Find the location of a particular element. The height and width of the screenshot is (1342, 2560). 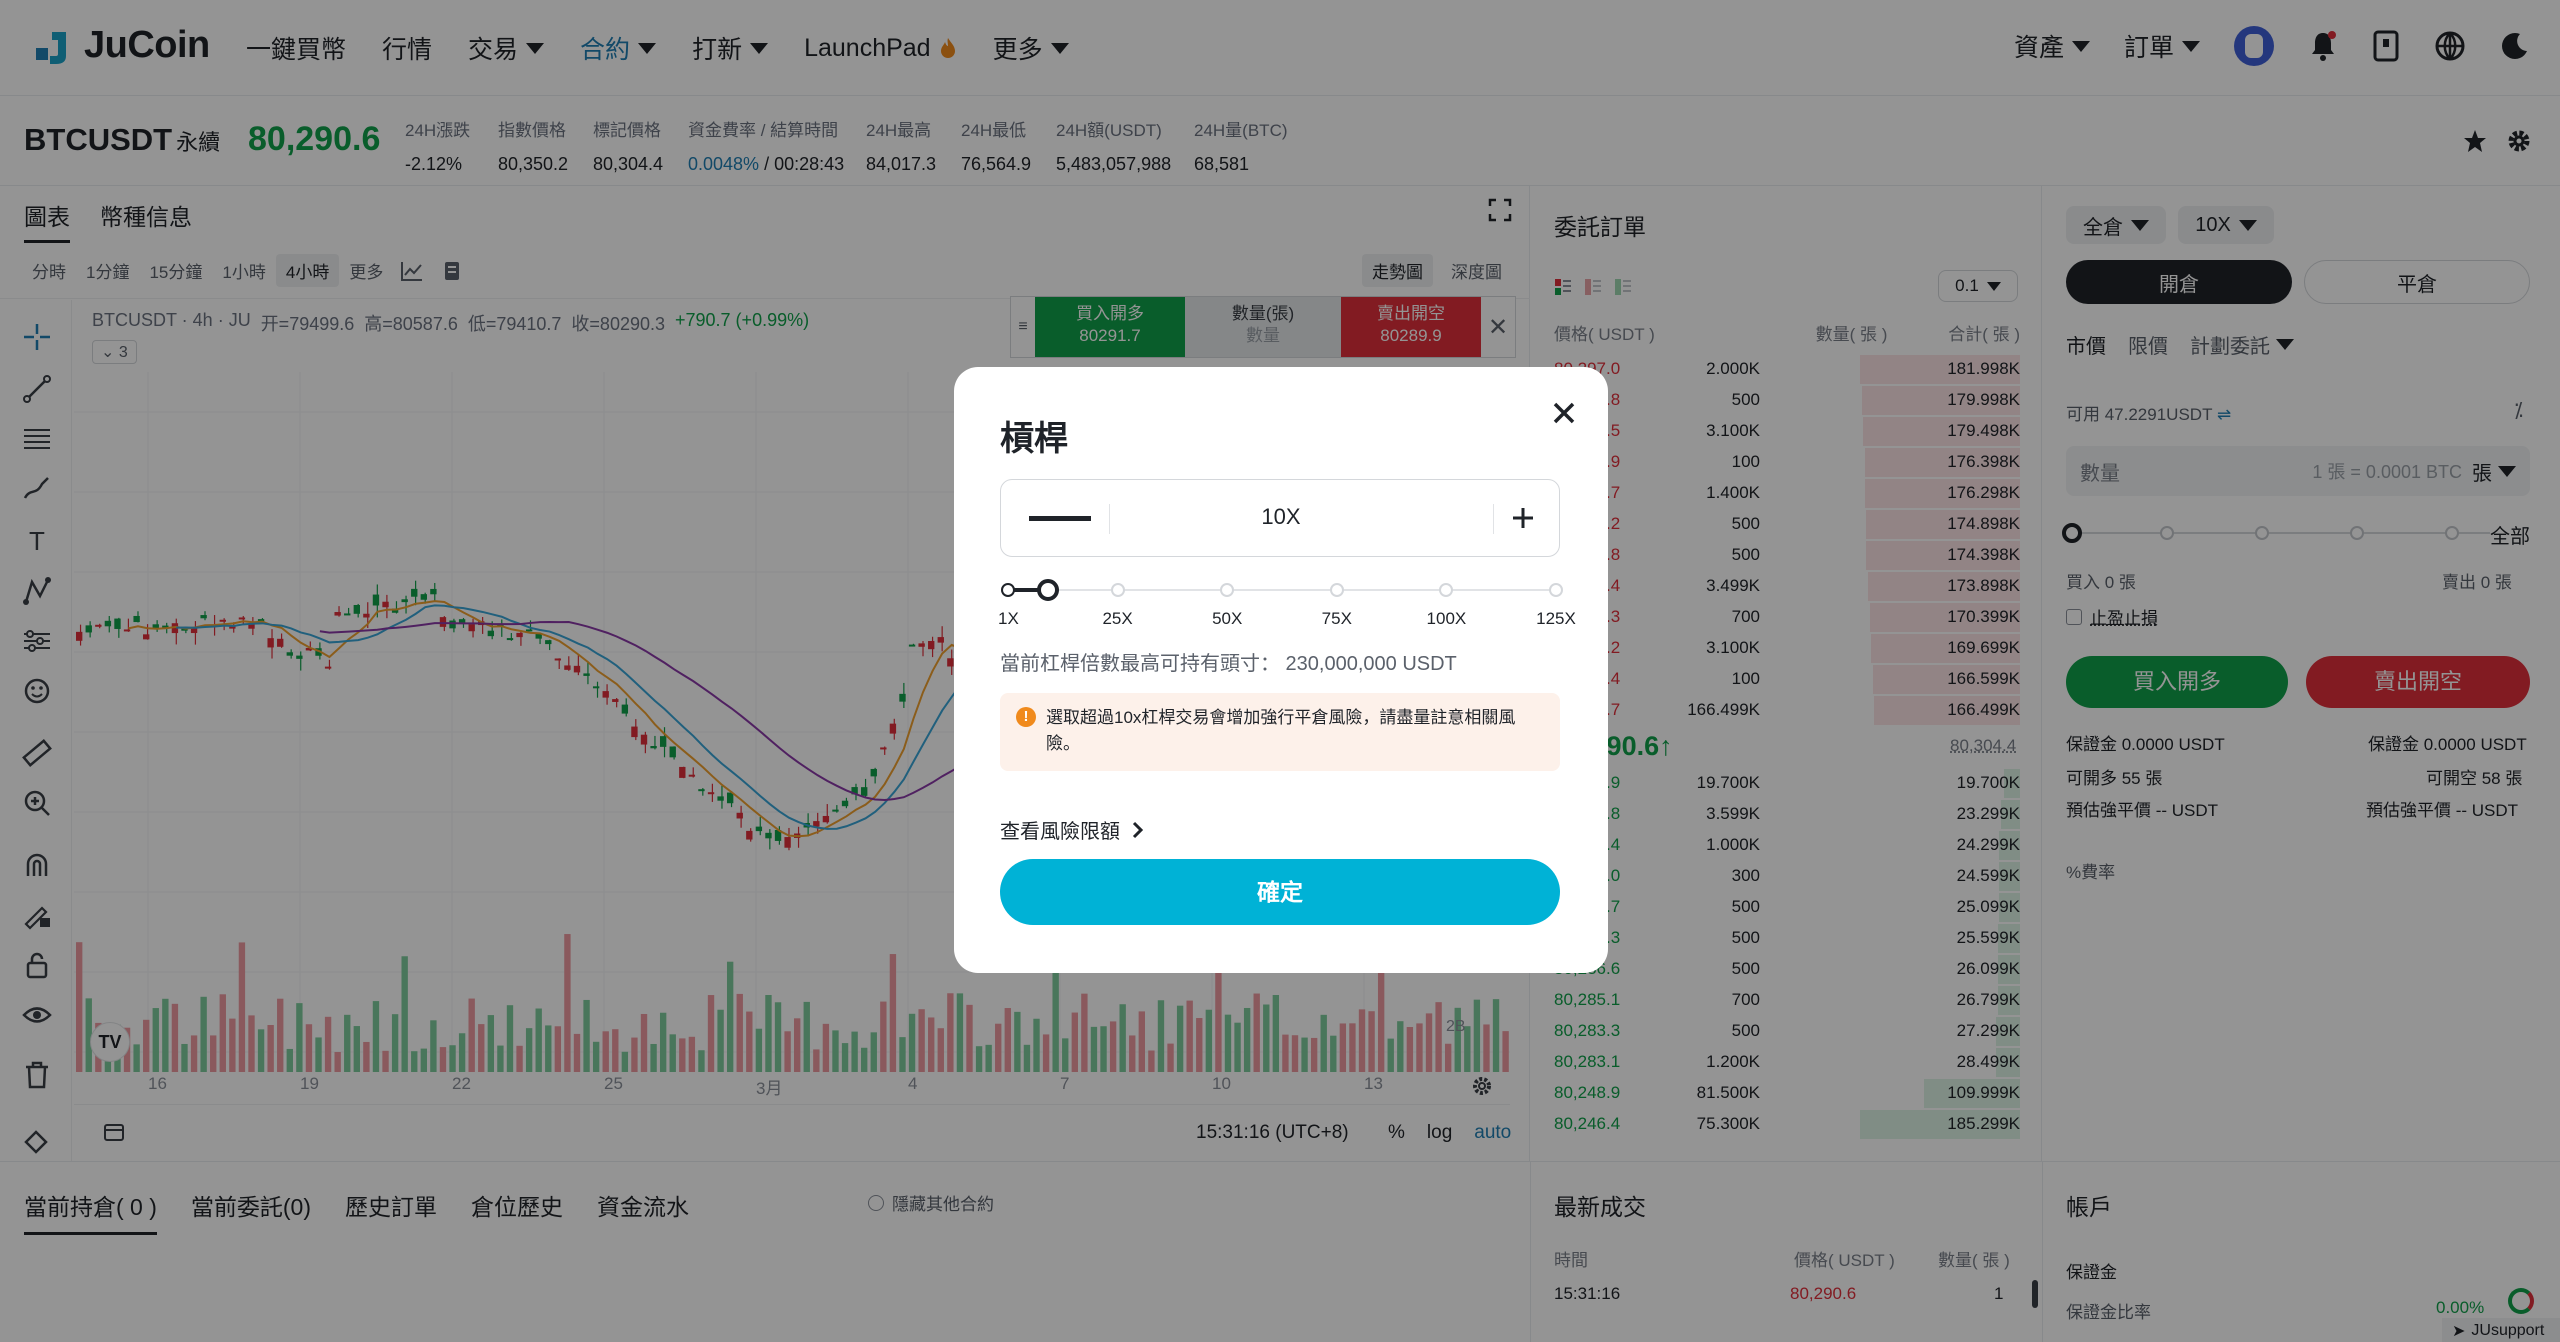

leverage-slider: 1X 25X 50X 75X 100X 125X is located at coordinates (1287, 610).